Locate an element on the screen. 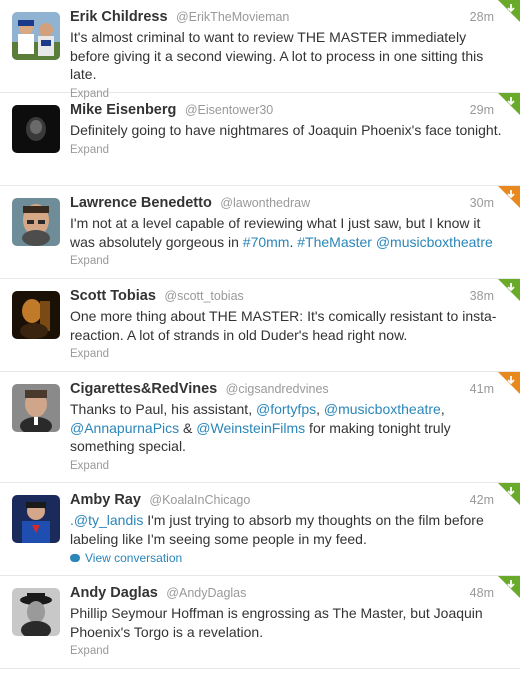 The height and width of the screenshot is (686, 520). tweet-time: 28m is located at coordinates (482, 17).